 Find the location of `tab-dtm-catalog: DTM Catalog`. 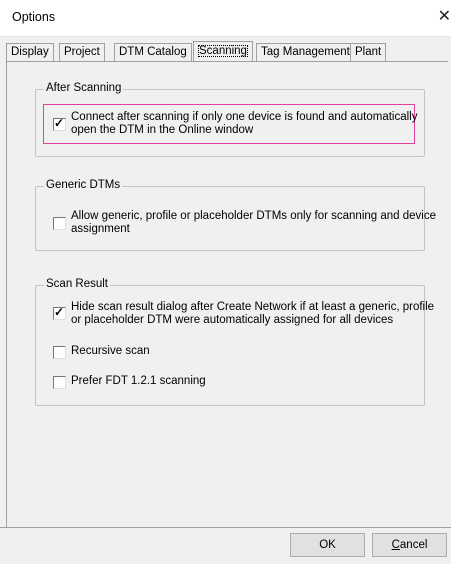

tab-dtm-catalog: DTM Catalog is located at coordinates (153, 52).